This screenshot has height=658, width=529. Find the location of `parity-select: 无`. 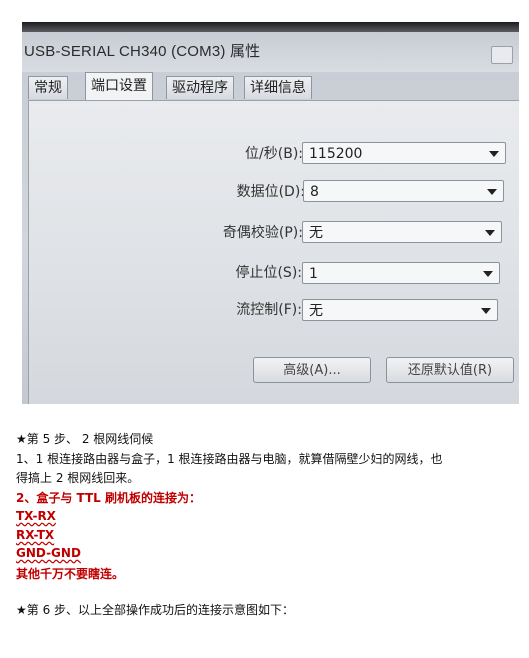

parity-select: 无 is located at coordinates (402, 232).